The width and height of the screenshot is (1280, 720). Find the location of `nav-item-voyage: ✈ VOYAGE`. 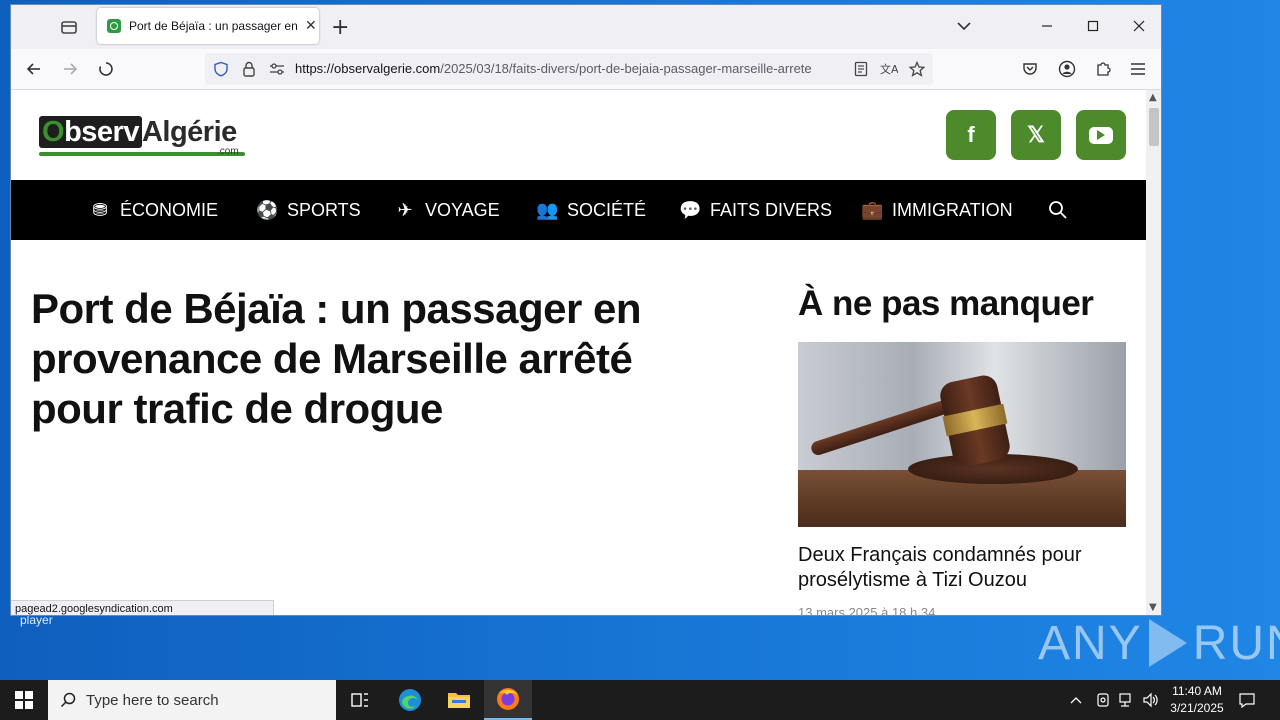

nav-item-voyage: ✈ VOYAGE is located at coordinates (447, 210).